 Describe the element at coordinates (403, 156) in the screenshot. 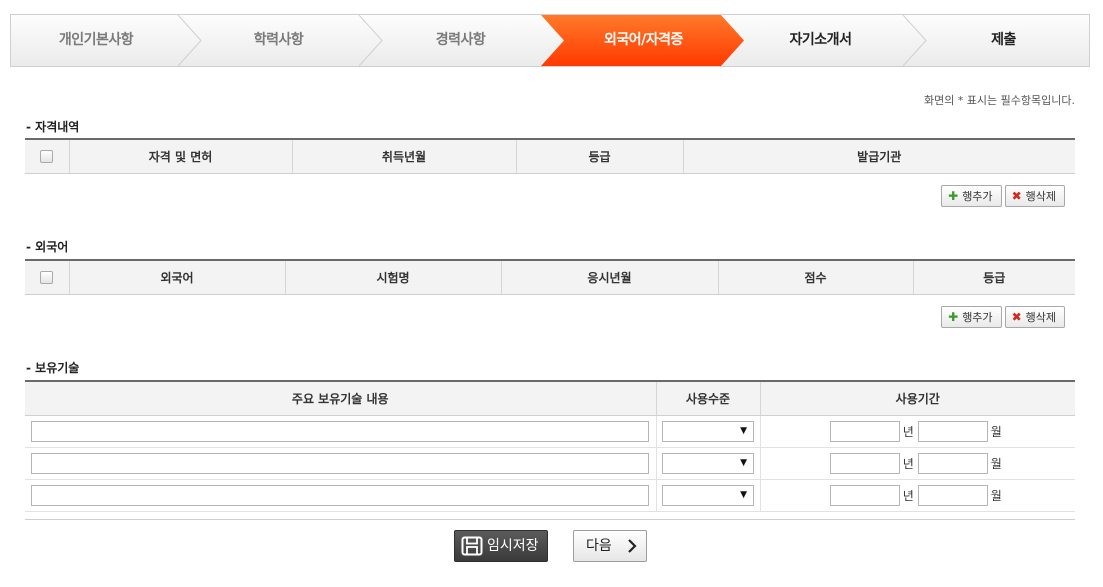

I see `column-header: 취득년월` at that location.